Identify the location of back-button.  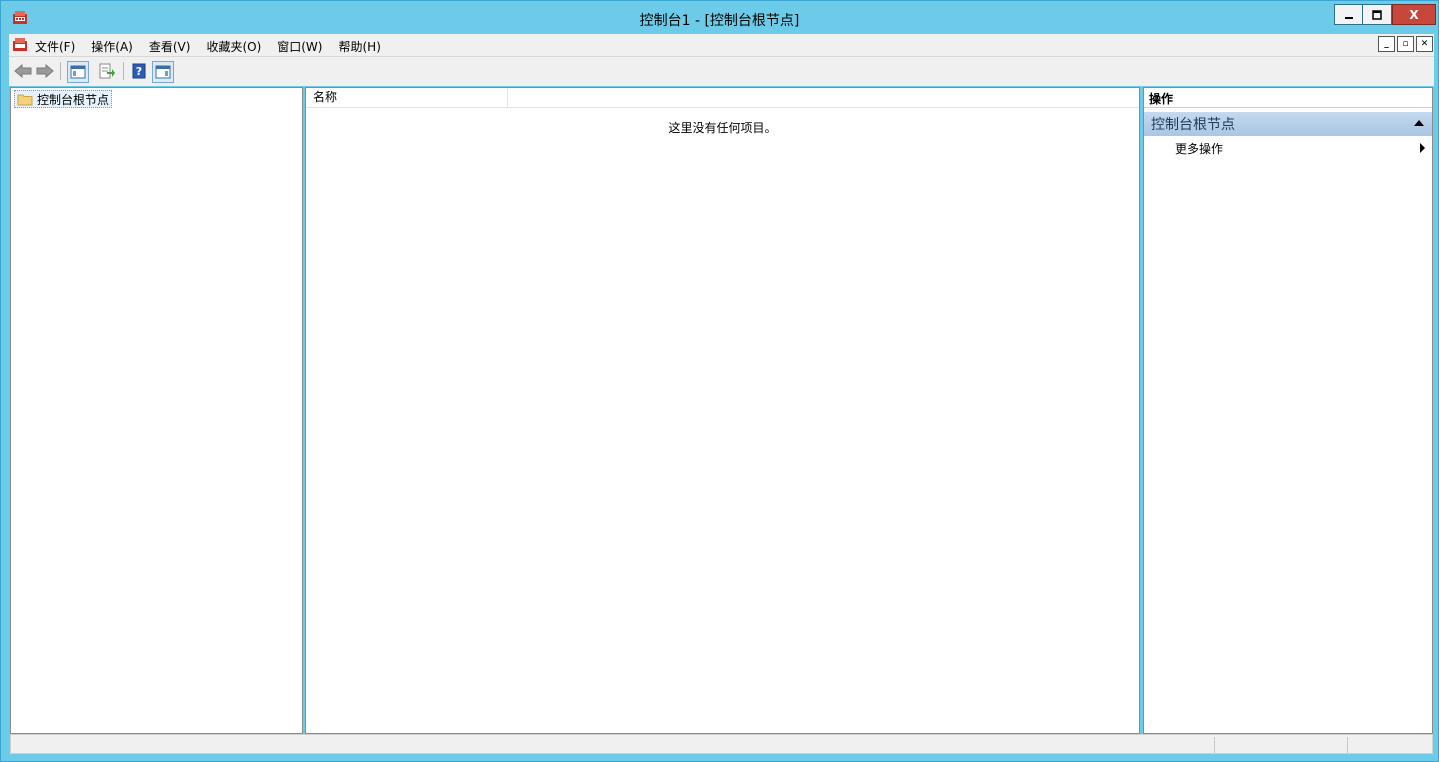
(23, 71).